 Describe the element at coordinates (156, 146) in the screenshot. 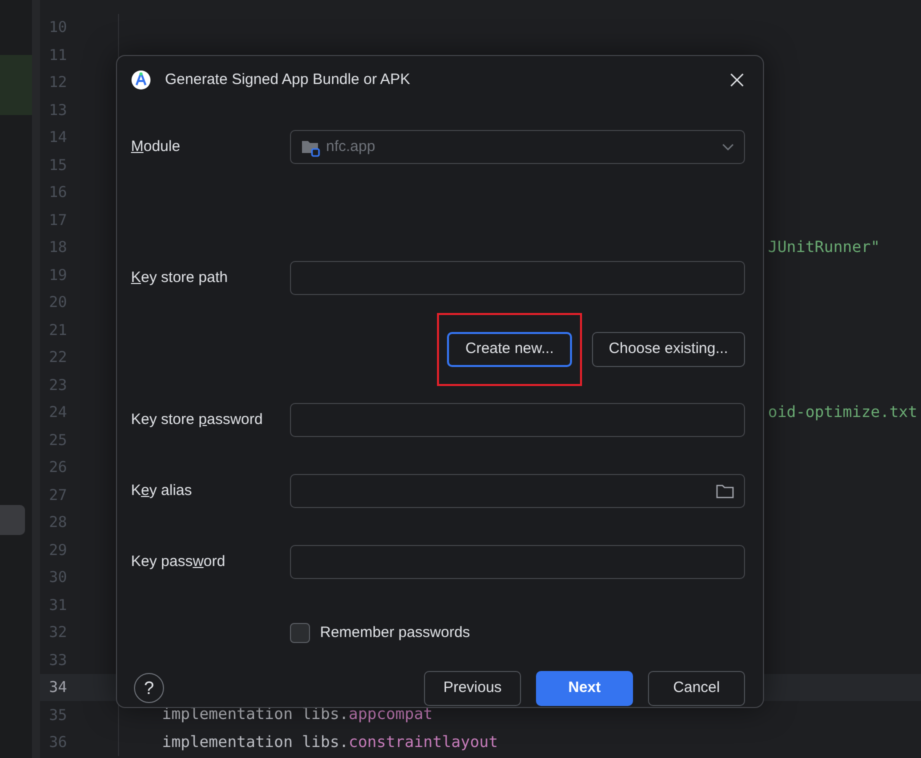

I see `field-label: Module` at that location.